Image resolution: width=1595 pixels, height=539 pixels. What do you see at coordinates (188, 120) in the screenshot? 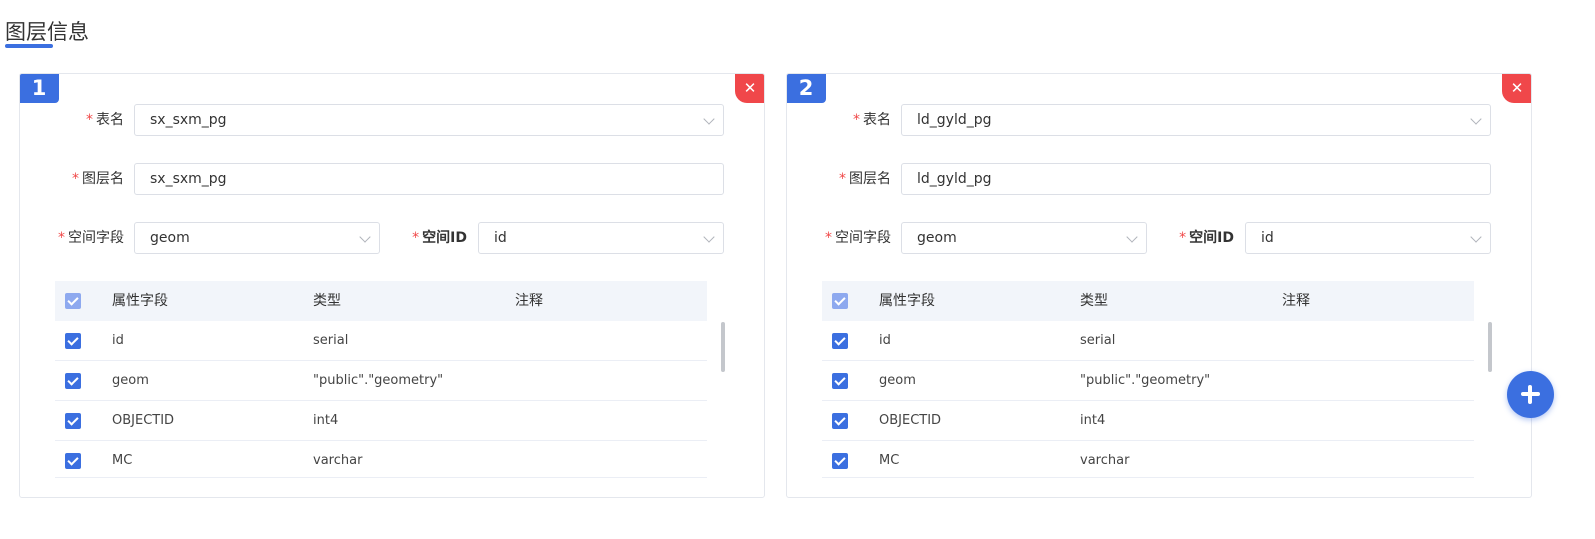
I see `table-name-value: sx_sxm_pg` at bounding box center [188, 120].